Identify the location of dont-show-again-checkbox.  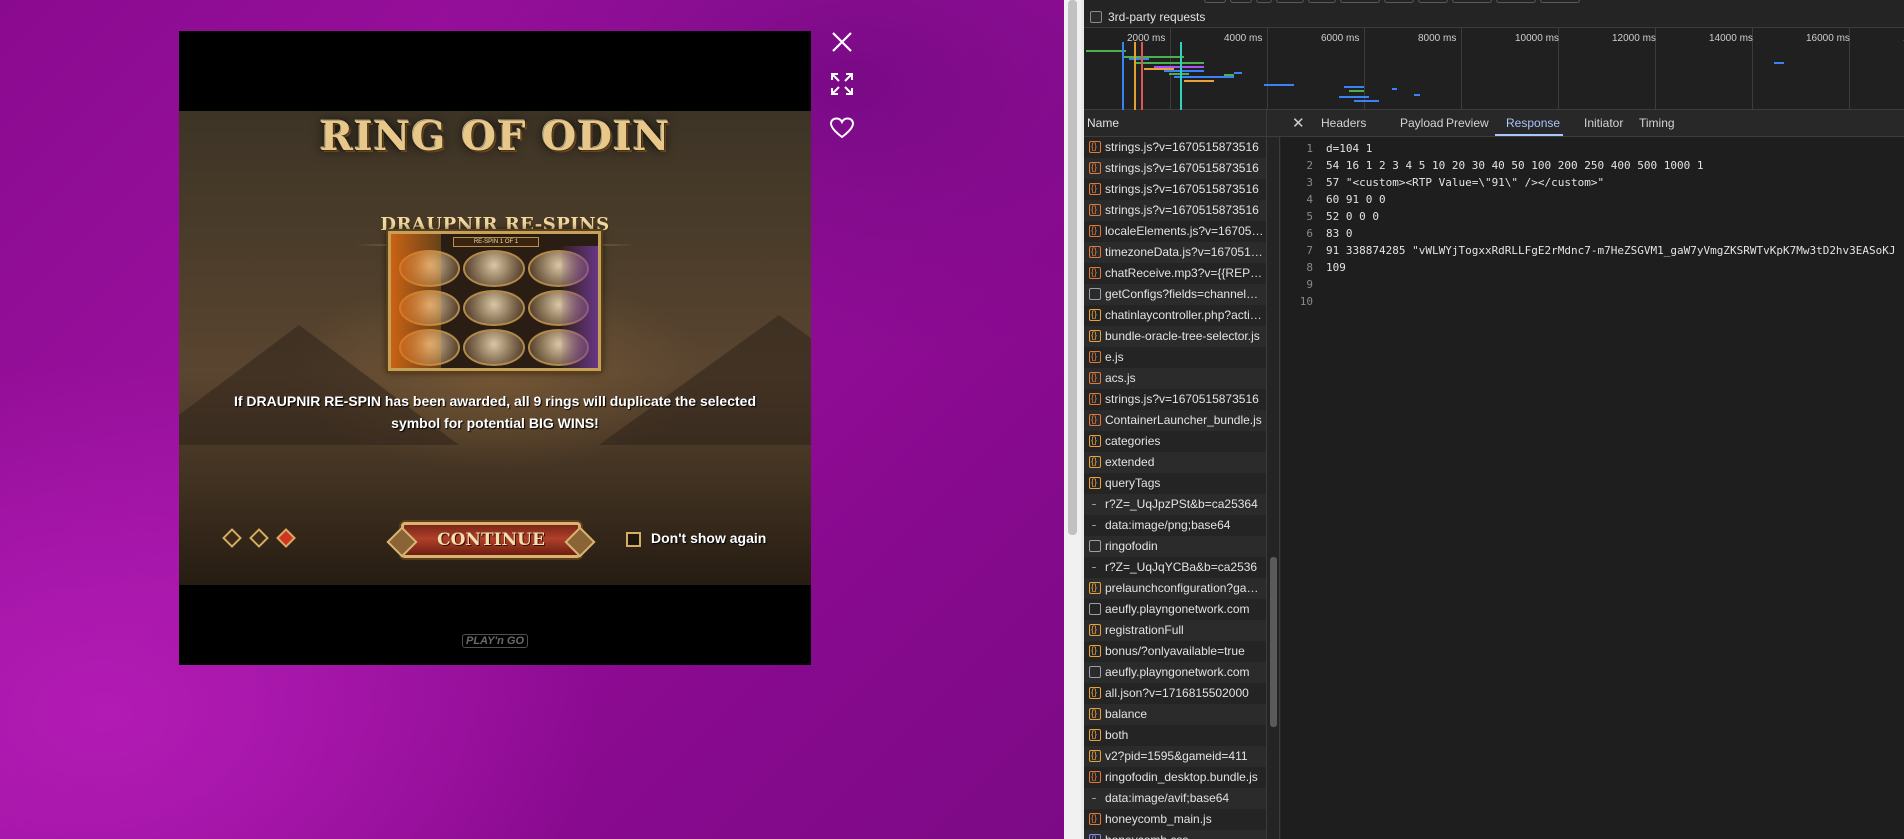
(633, 539).